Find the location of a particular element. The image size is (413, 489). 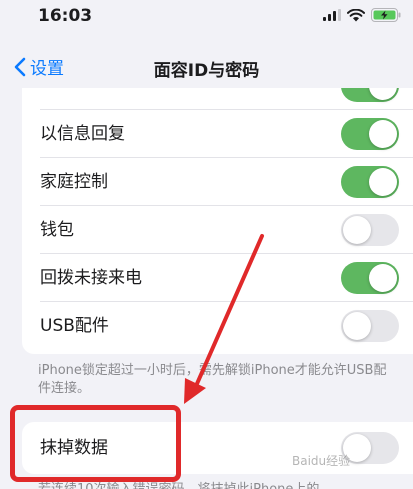

nav-bar: 设置 面容ID与密码 is located at coordinates (206, 66).